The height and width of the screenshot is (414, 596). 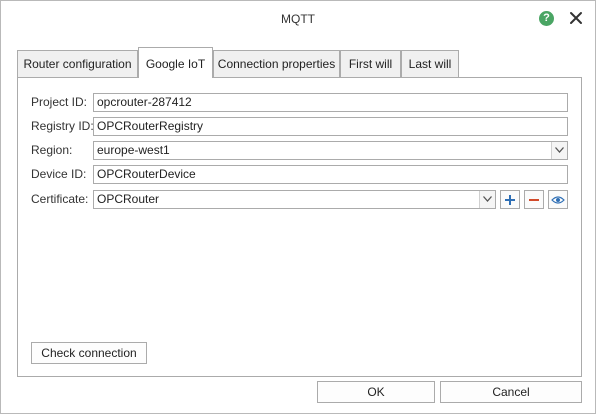 I want to click on tab-first-will: First will, so click(x=370, y=63).